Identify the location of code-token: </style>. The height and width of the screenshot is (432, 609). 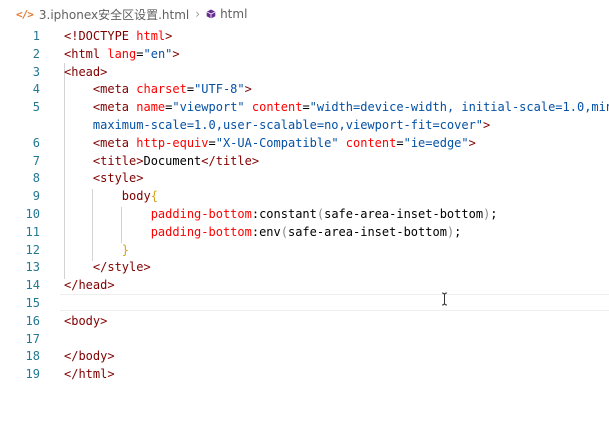
(107, 267).